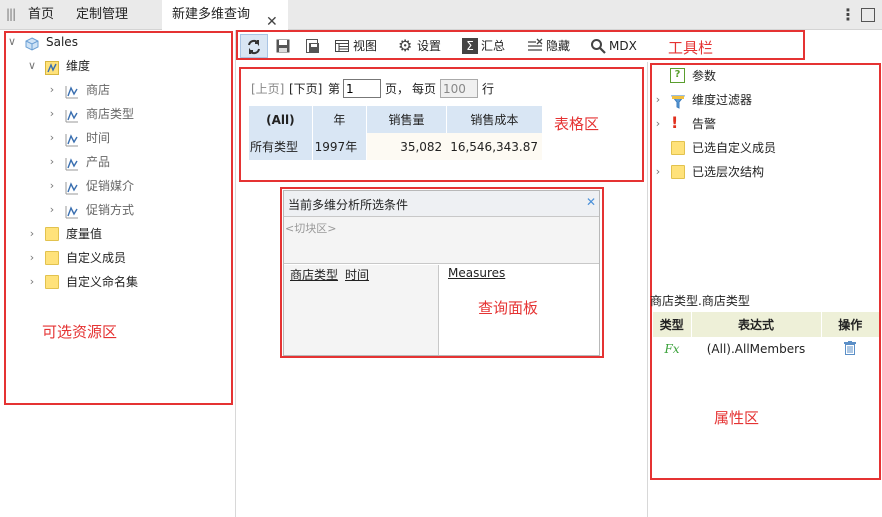 The image size is (882, 517). Describe the element at coordinates (281, 119) in the screenshot. I see `table-header-cell: (All)` at that location.